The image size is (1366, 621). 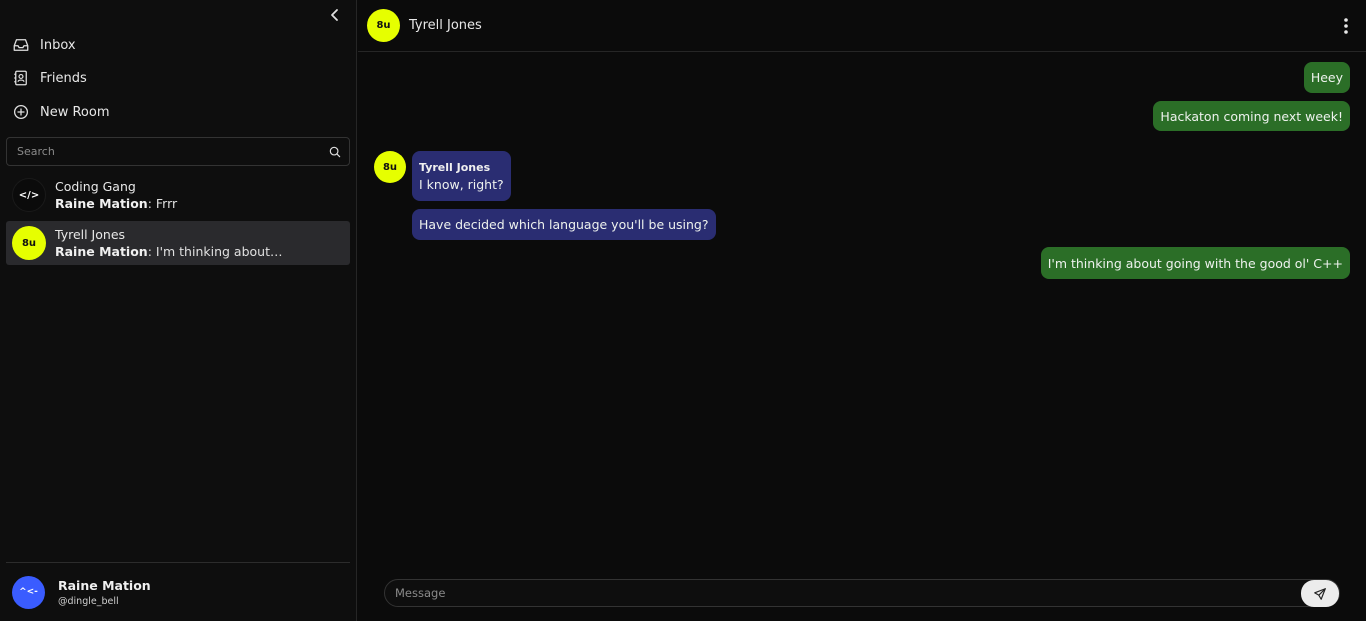 What do you see at coordinates (29, 195) in the screenshot?
I see `room-avatar: </>` at bounding box center [29, 195].